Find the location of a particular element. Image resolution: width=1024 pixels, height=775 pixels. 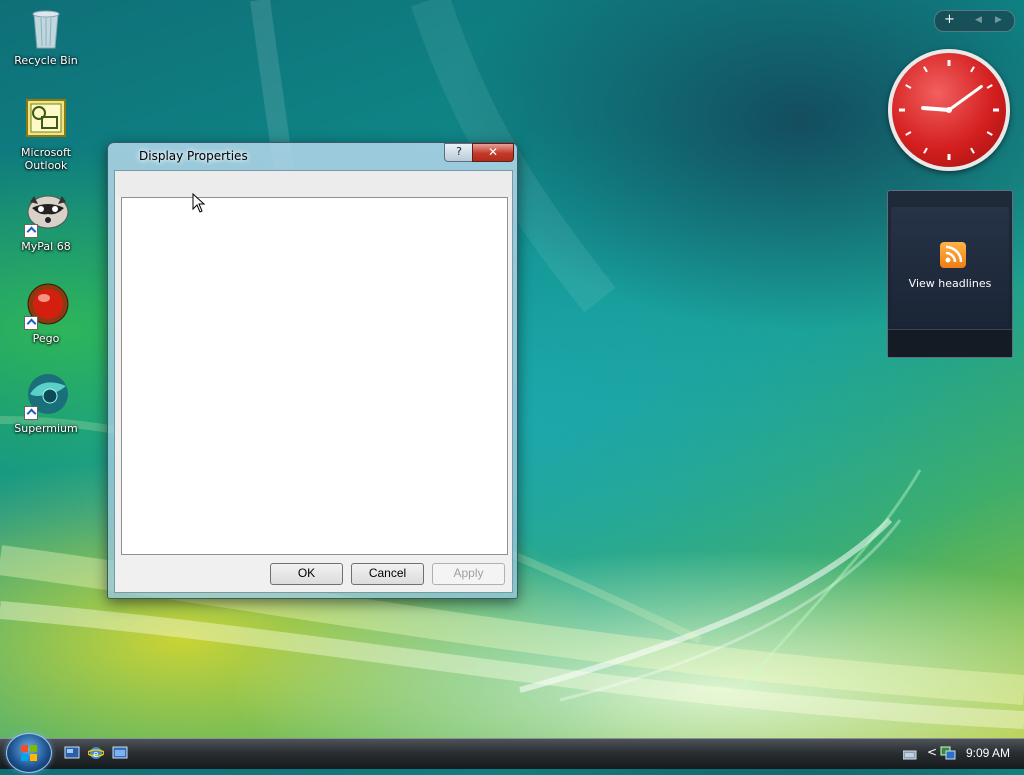

desktop-icon-mypal-68: MyPal 68 is located at coordinates (46, 221).